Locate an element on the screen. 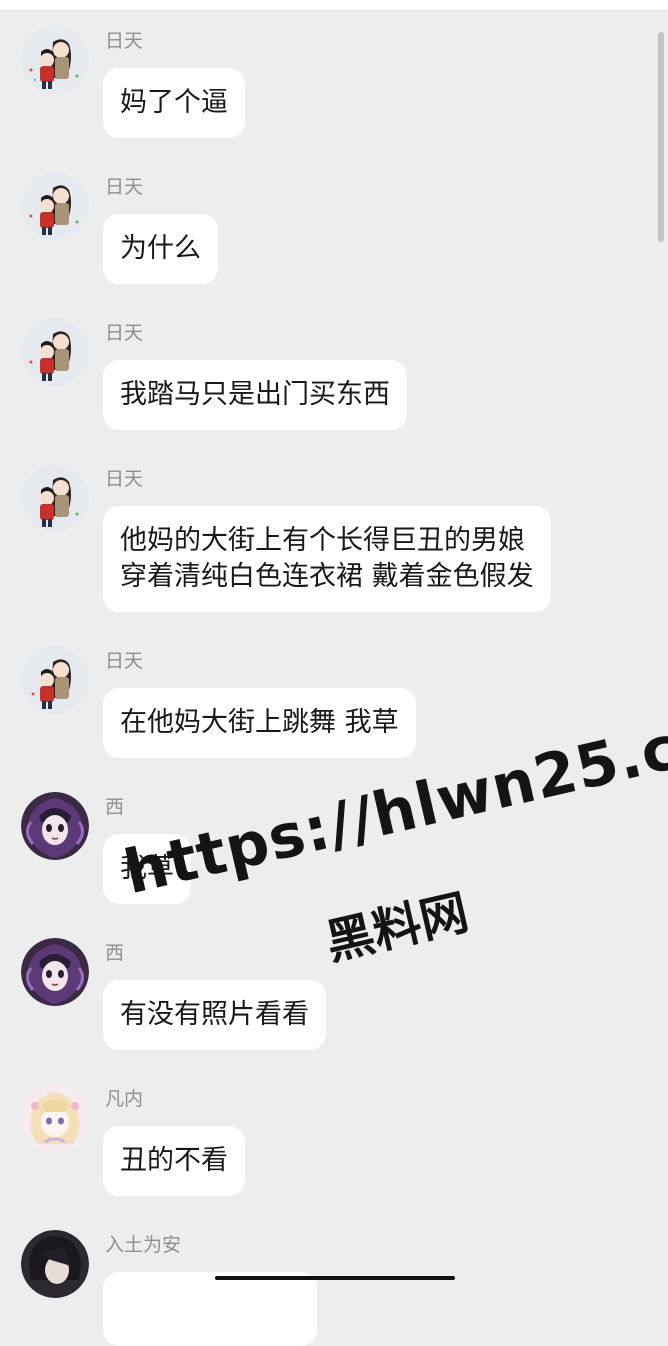 This screenshot has height=1346, width=668. message-bubble is located at coordinates (210, 1309).